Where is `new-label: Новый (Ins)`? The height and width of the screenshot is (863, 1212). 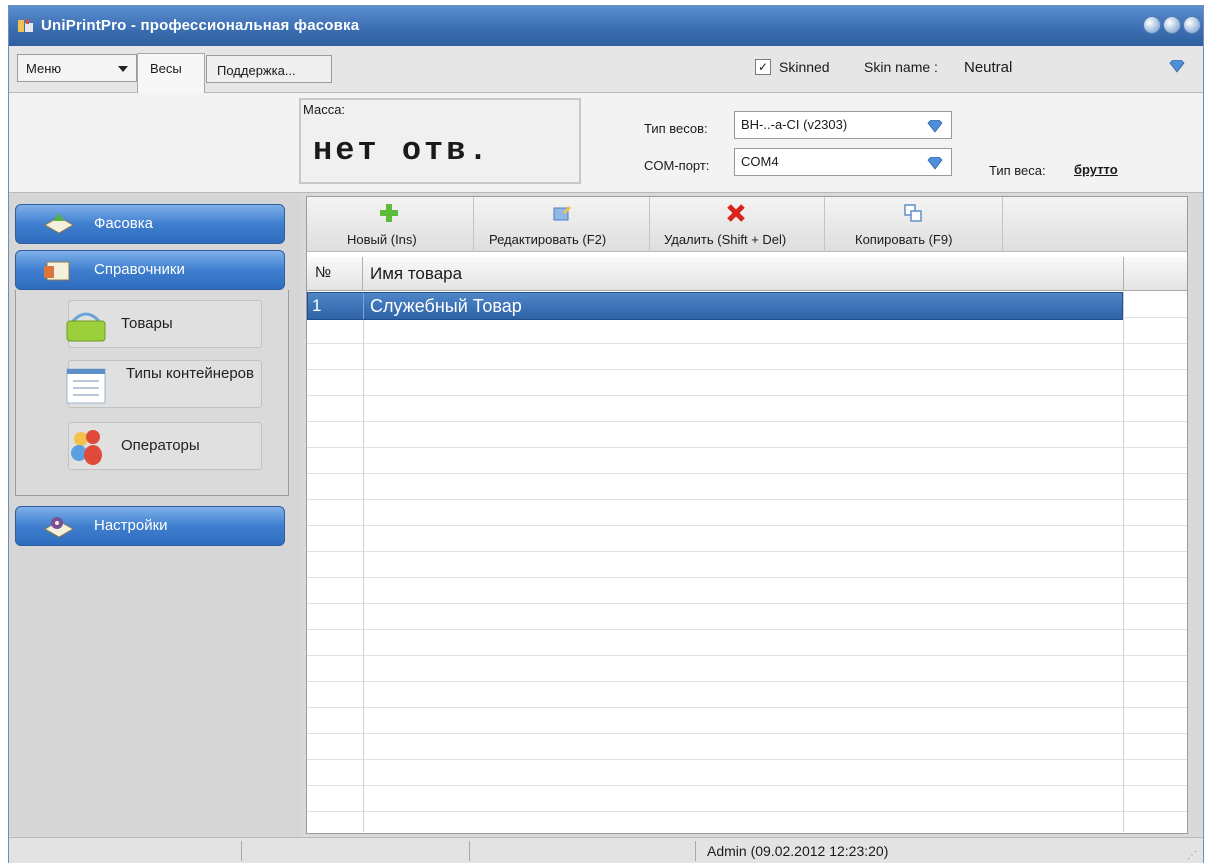 new-label: Новый (Ins) is located at coordinates (382, 239).